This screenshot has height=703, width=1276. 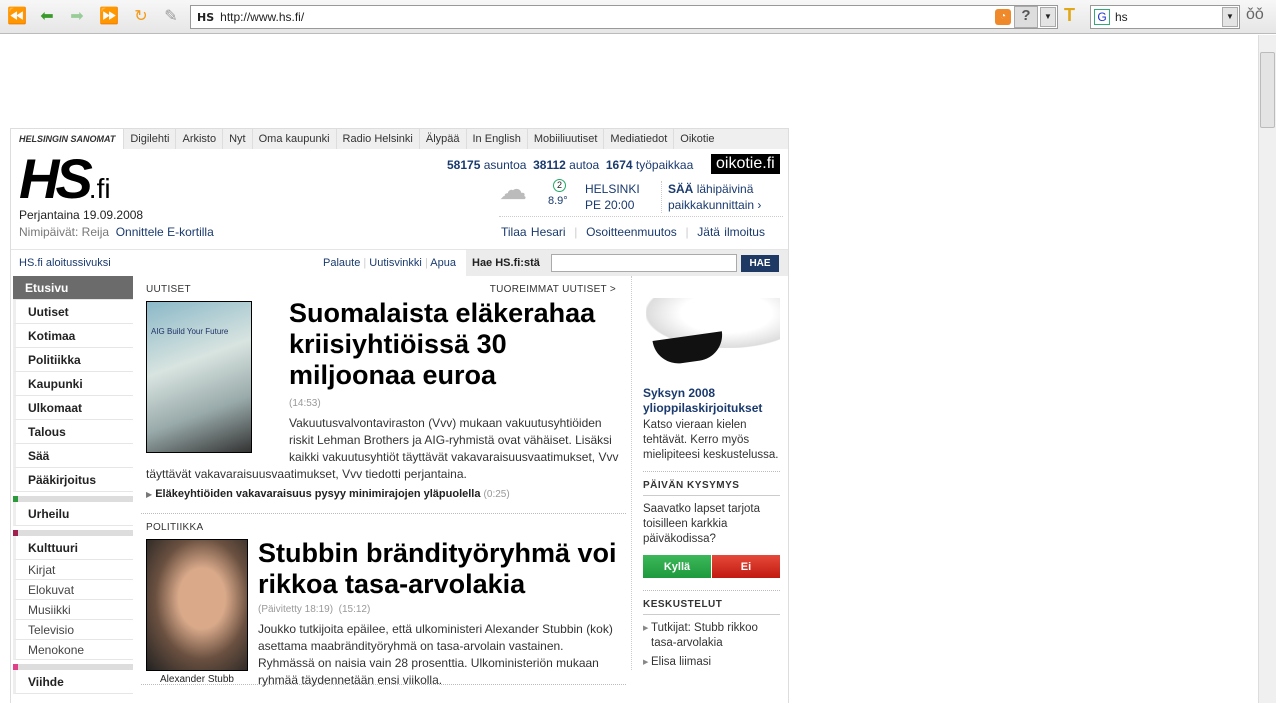 I want to click on toolbar-t-icon: T, so click(x=1069, y=15).